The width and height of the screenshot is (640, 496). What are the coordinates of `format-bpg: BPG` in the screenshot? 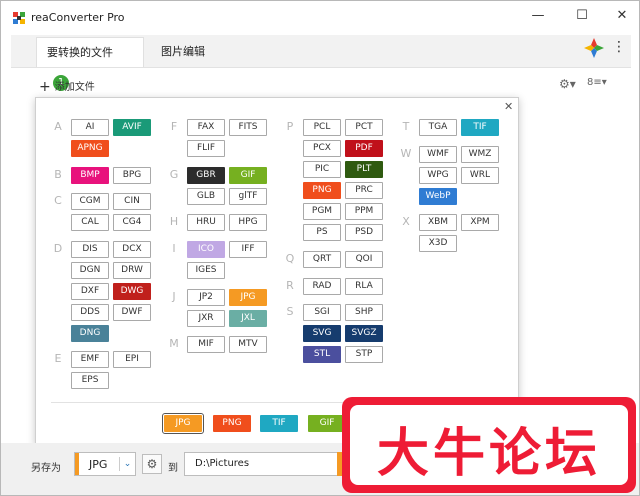 It's located at (132, 175).